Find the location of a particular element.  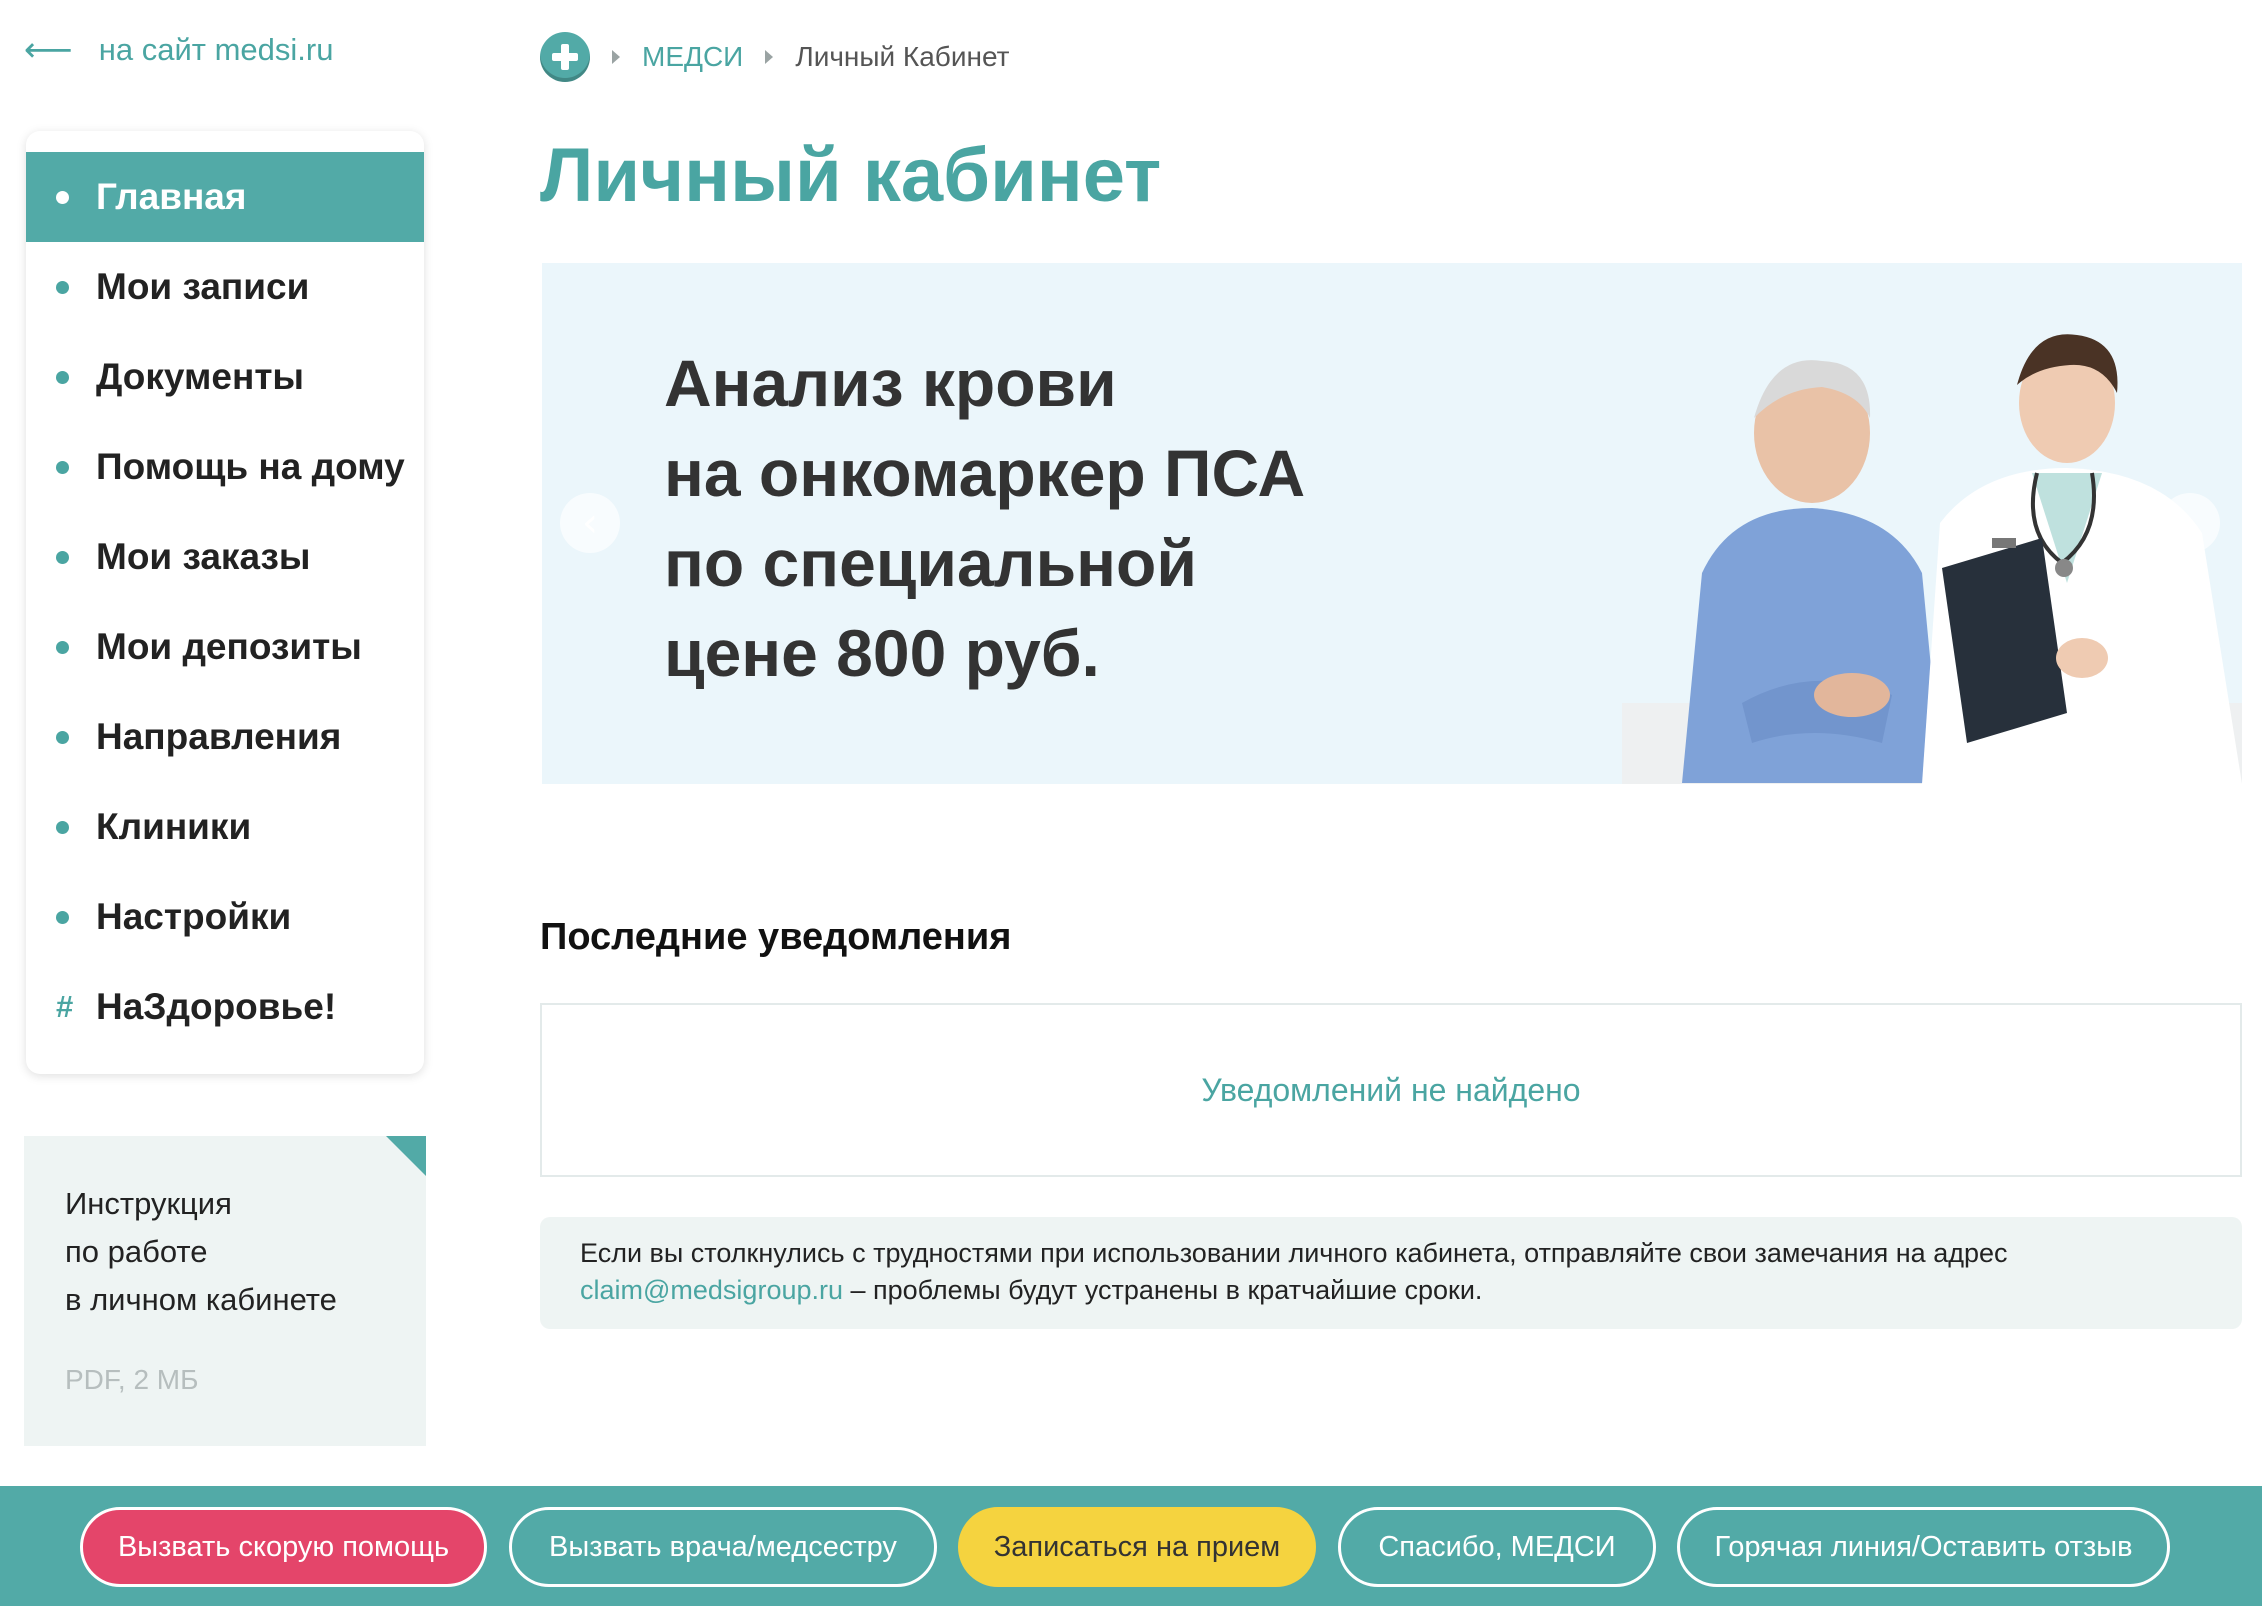

sidebar-item-home-help: Помощь на дому is located at coordinates (225, 467).